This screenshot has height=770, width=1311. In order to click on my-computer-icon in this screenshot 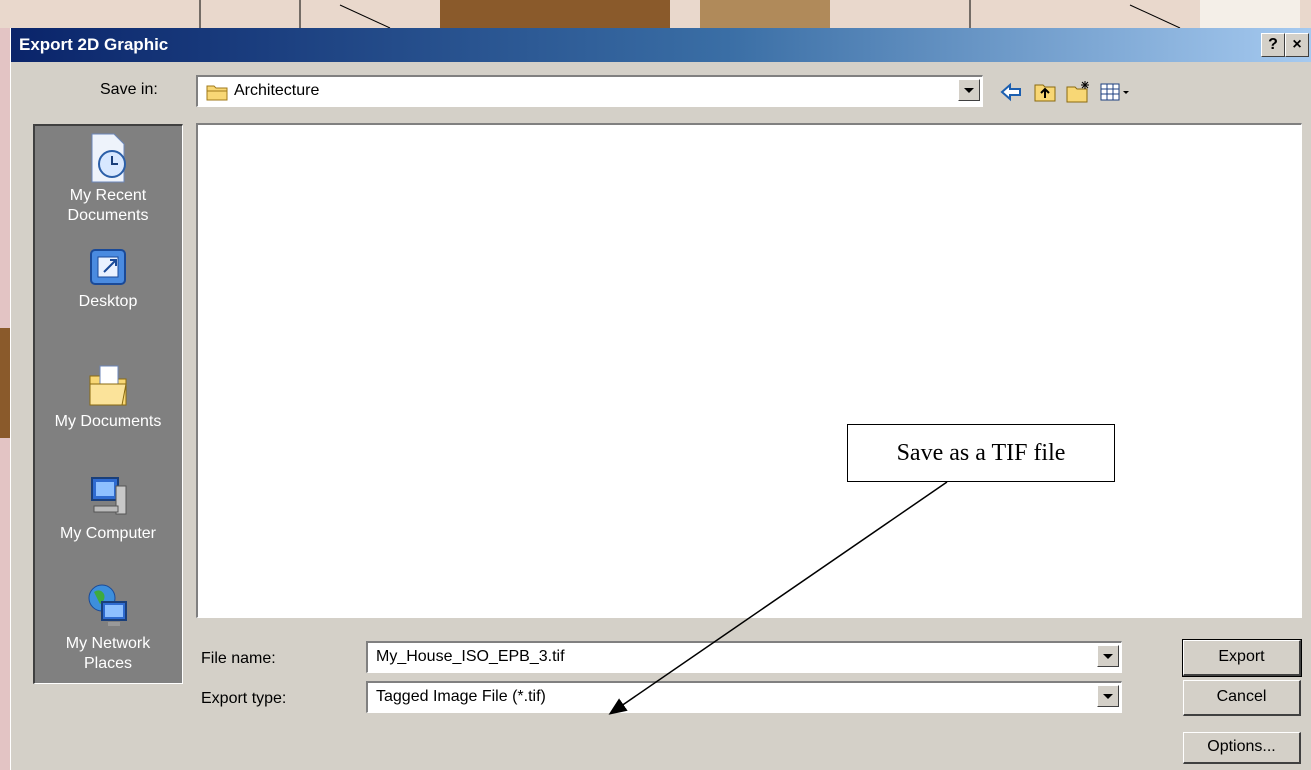, I will do `click(109, 496)`.